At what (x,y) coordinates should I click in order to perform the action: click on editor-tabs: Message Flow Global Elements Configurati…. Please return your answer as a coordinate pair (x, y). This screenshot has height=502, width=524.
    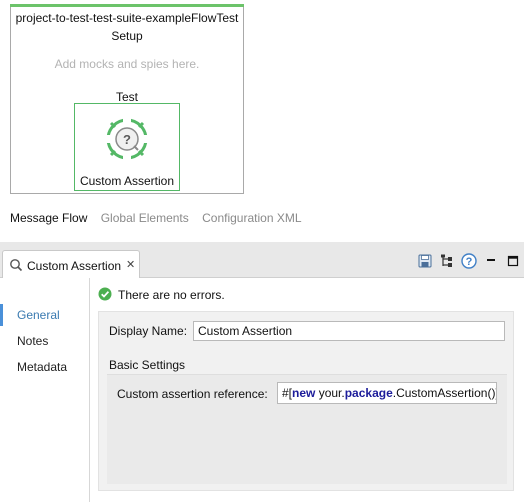
    Looking at the image, I should click on (161, 219).